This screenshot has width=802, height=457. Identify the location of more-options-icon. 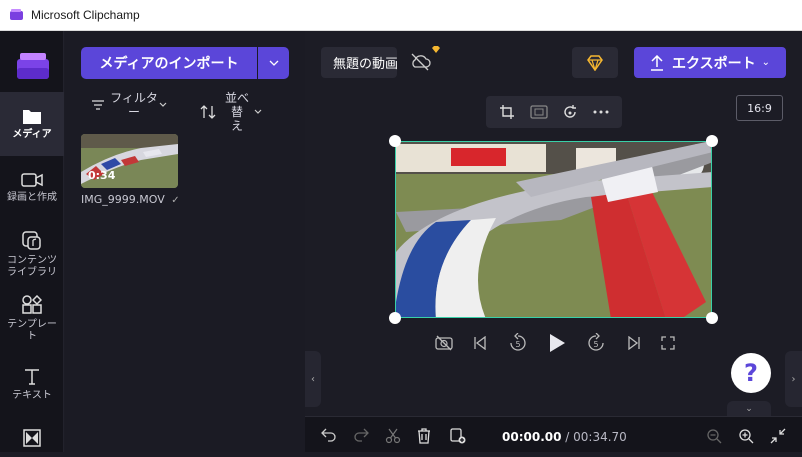
(601, 112).